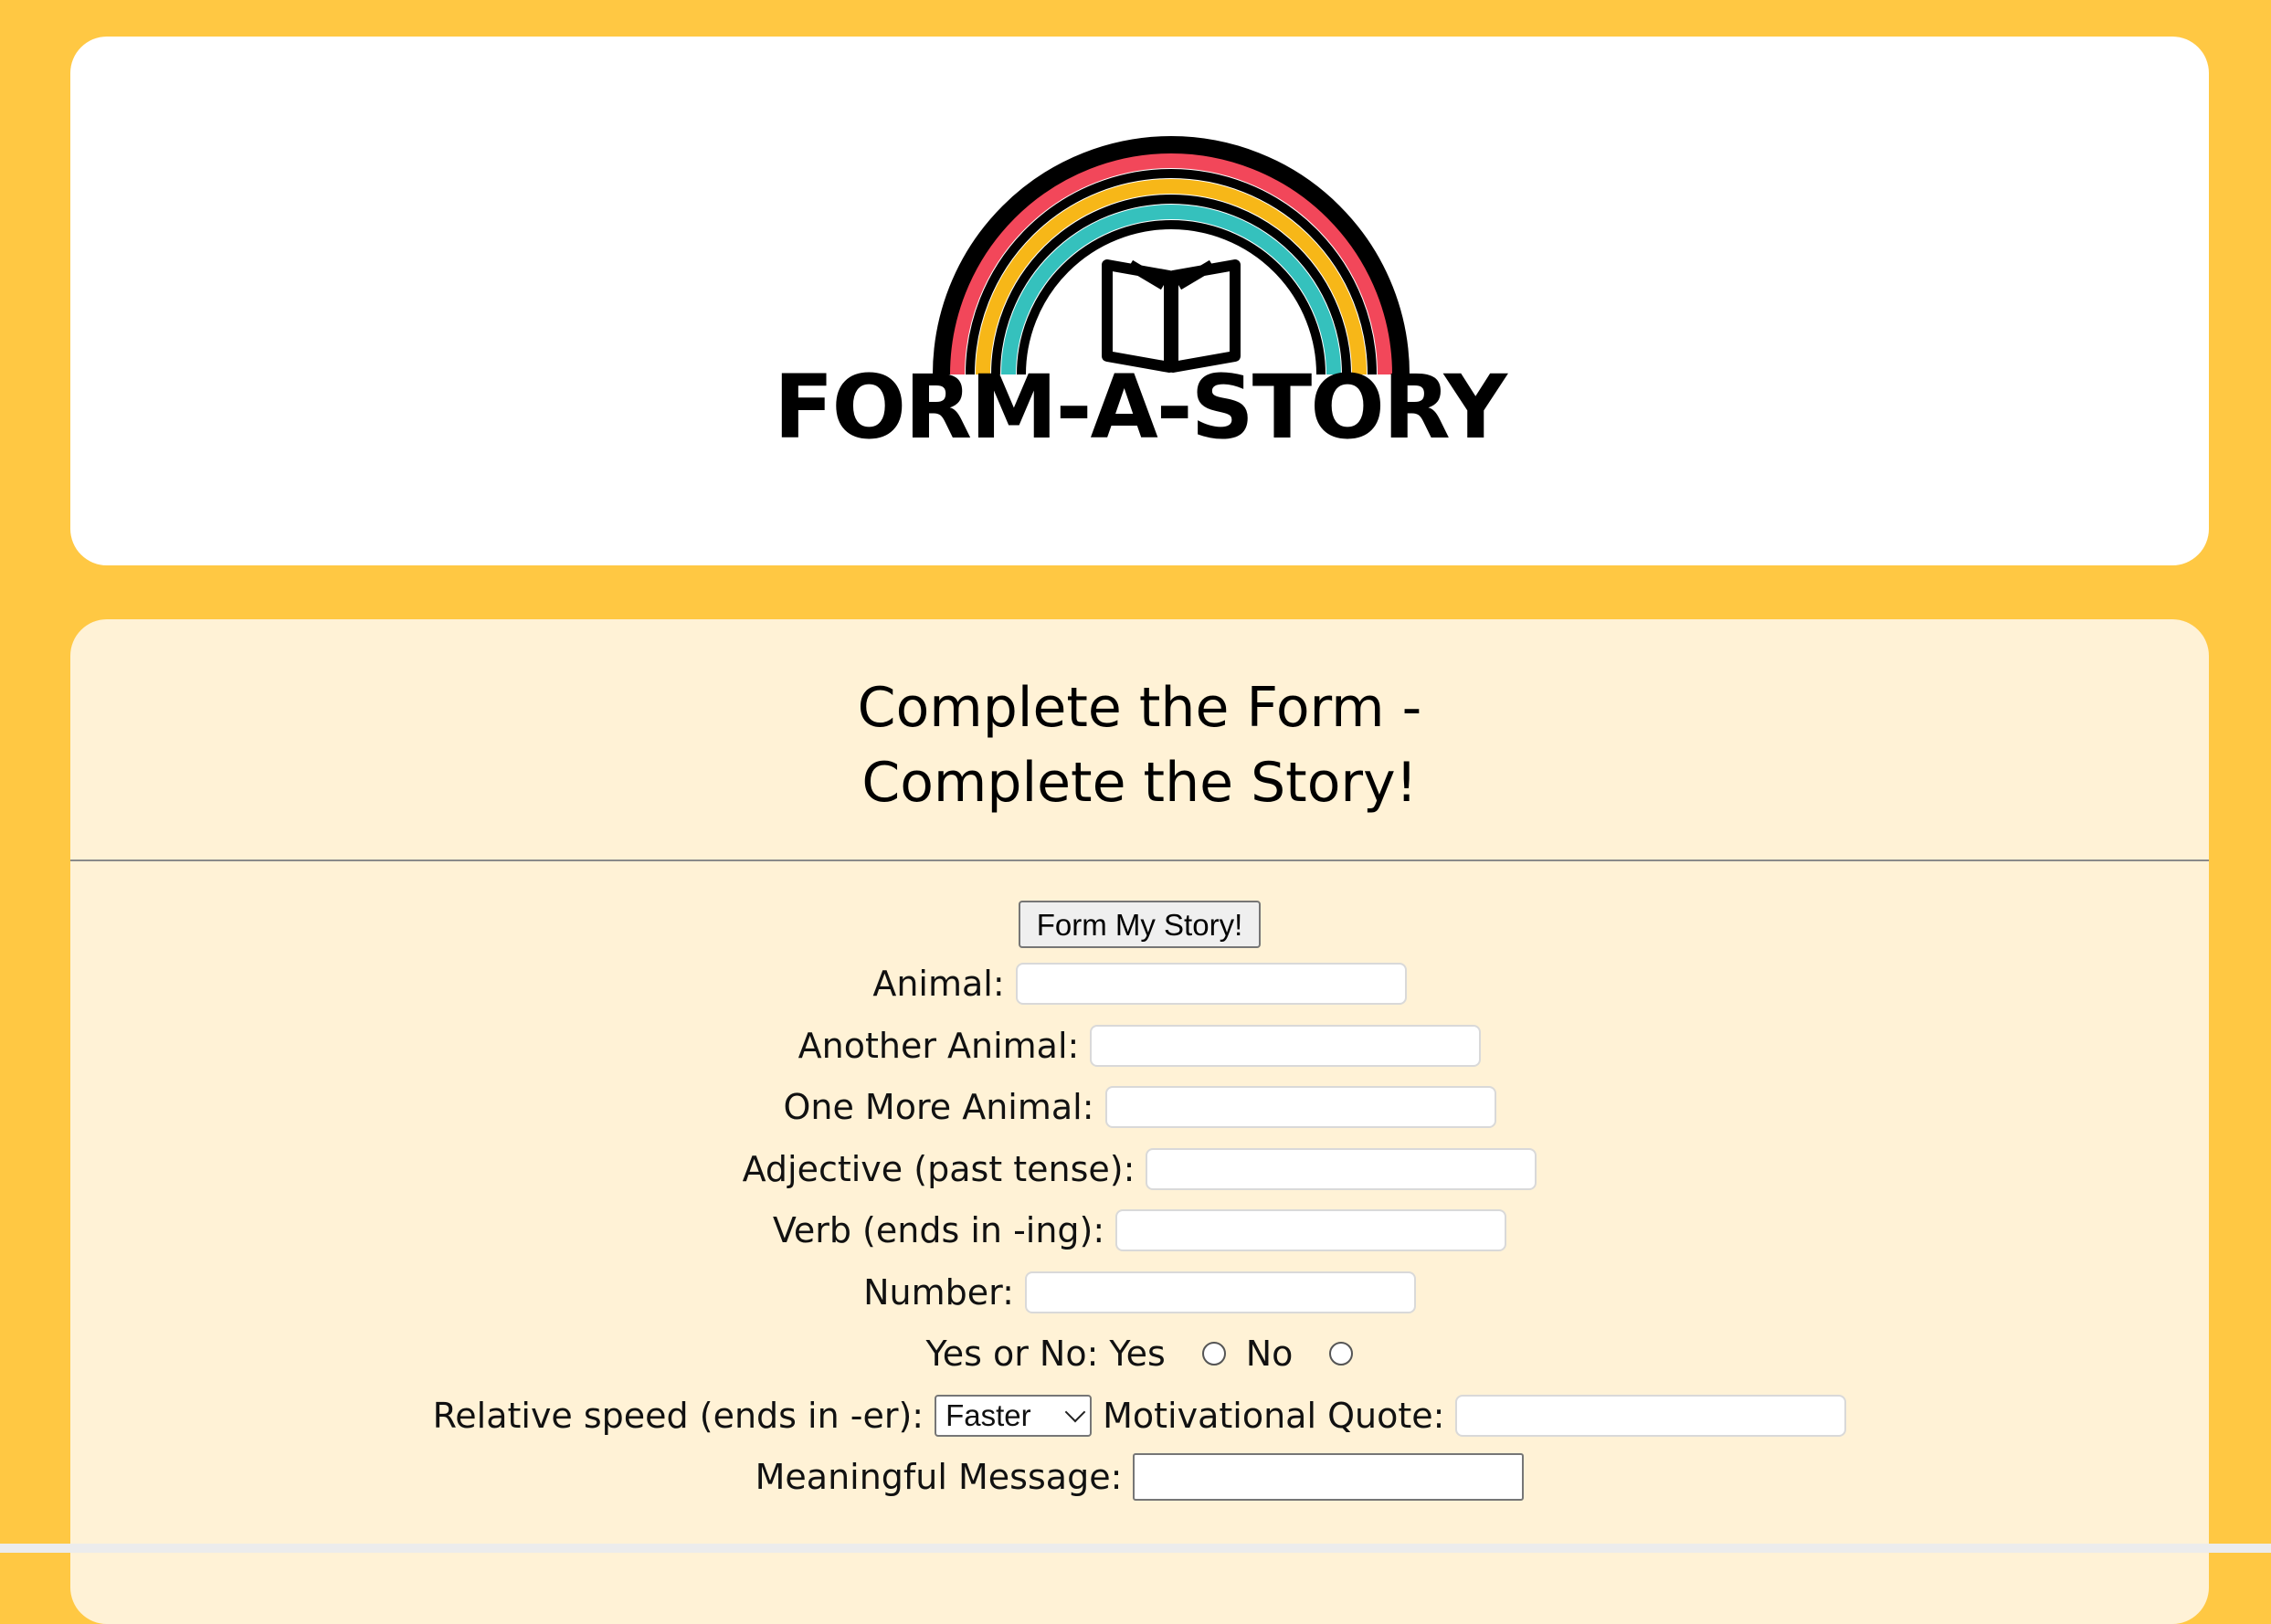  Describe the element at coordinates (678, 1415) in the screenshot. I see `relative-speed-label: Relative speed (ends in -er):` at that location.